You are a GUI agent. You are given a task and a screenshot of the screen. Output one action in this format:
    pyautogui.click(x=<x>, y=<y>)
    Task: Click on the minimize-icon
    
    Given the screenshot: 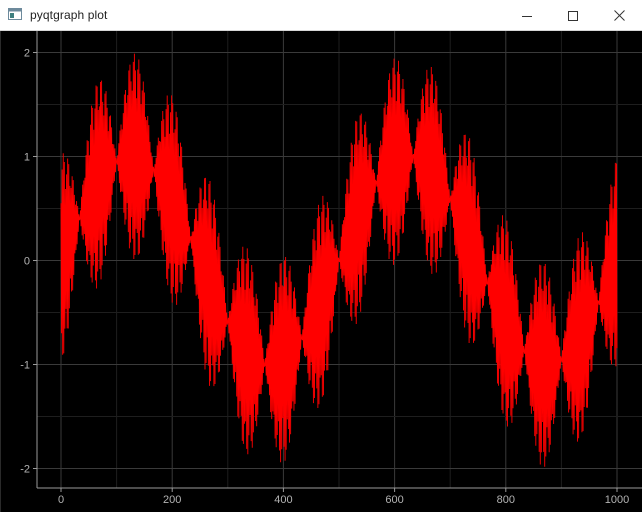 What is the action you would take?
    pyautogui.click(x=527, y=16)
    